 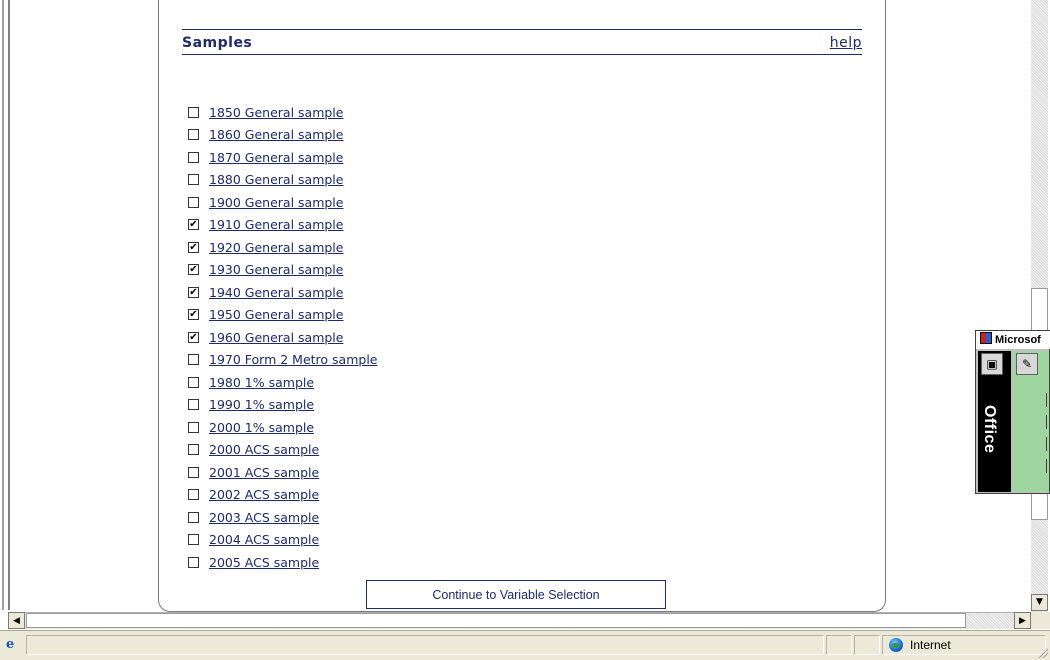 What do you see at coordinates (1012, 412) in the screenshot?
I see `office-shortcut-bar: Microsof Office ▣ ✎` at bounding box center [1012, 412].